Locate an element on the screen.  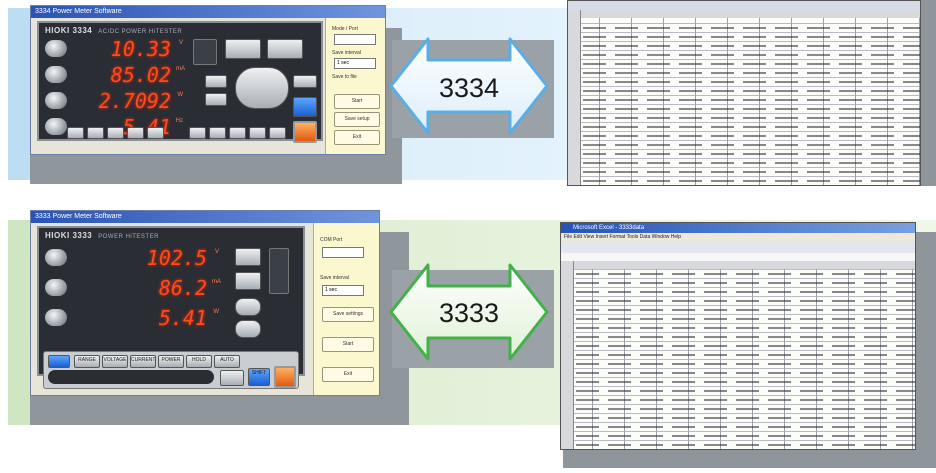
function-key: HOLD is located at coordinates (199, 361).